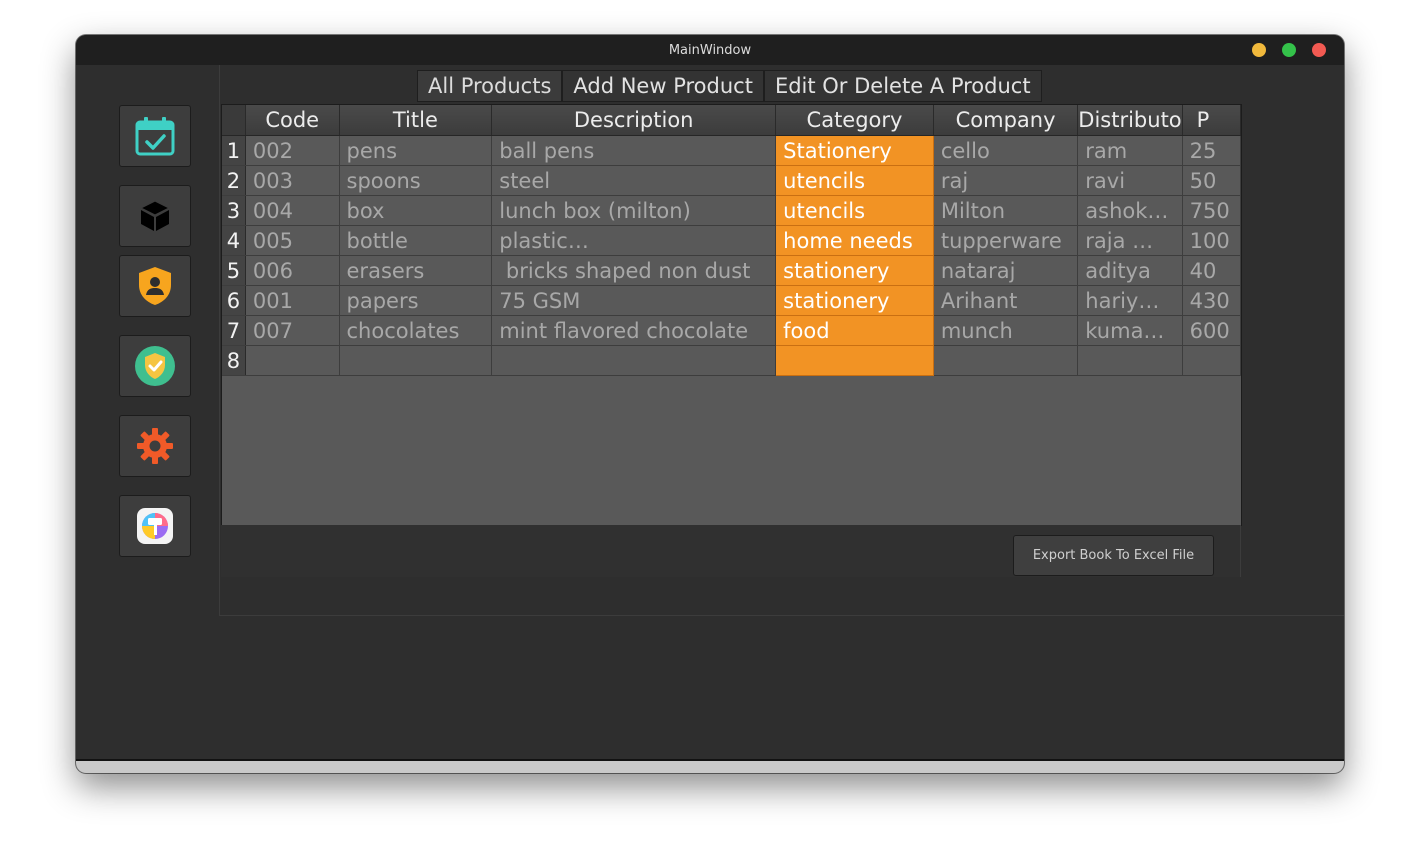  What do you see at coordinates (155, 366) in the screenshot?
I see `sidebar-button-security` at bounding box center [155, 366].